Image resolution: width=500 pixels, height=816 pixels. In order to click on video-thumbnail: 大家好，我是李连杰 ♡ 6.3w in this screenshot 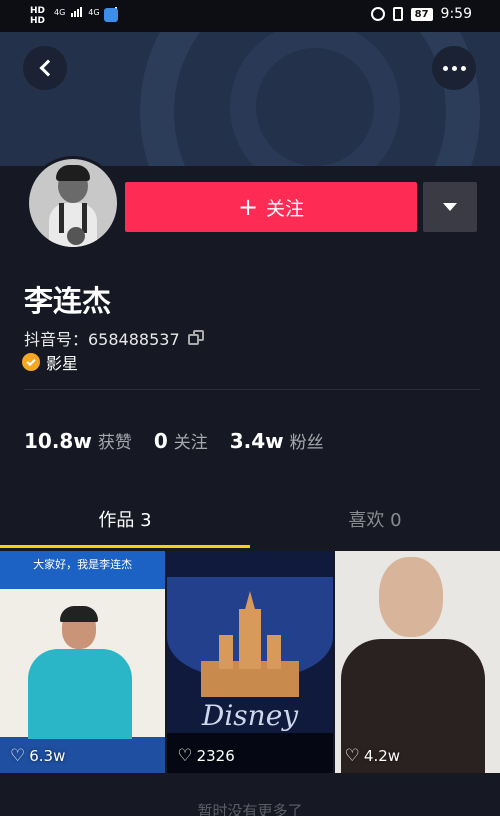, I will do `click(83, 662)`.